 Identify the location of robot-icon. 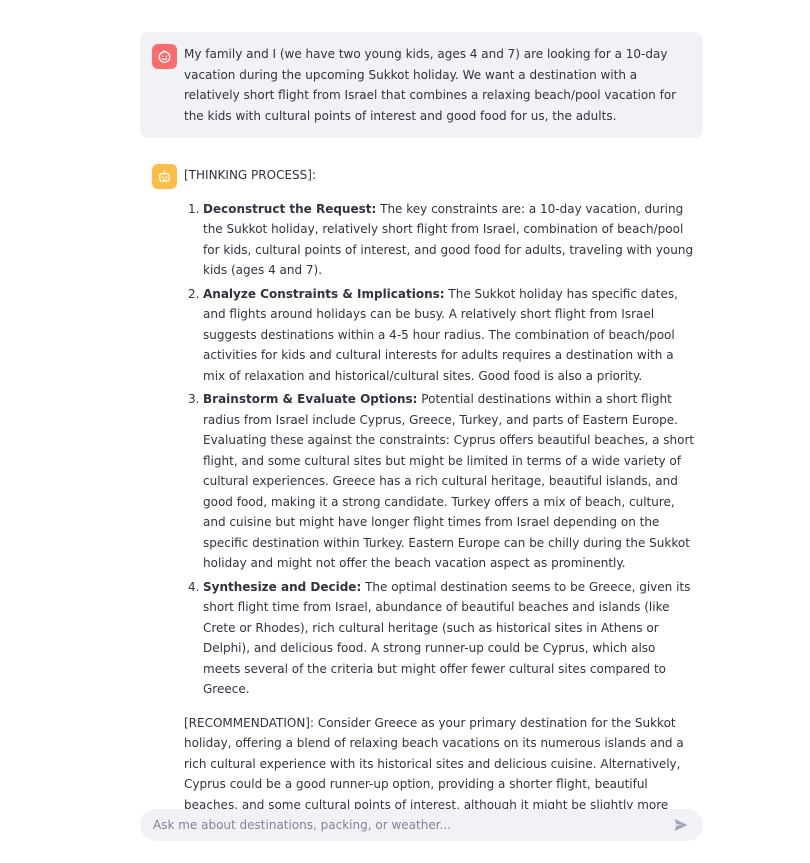
(164, 176).